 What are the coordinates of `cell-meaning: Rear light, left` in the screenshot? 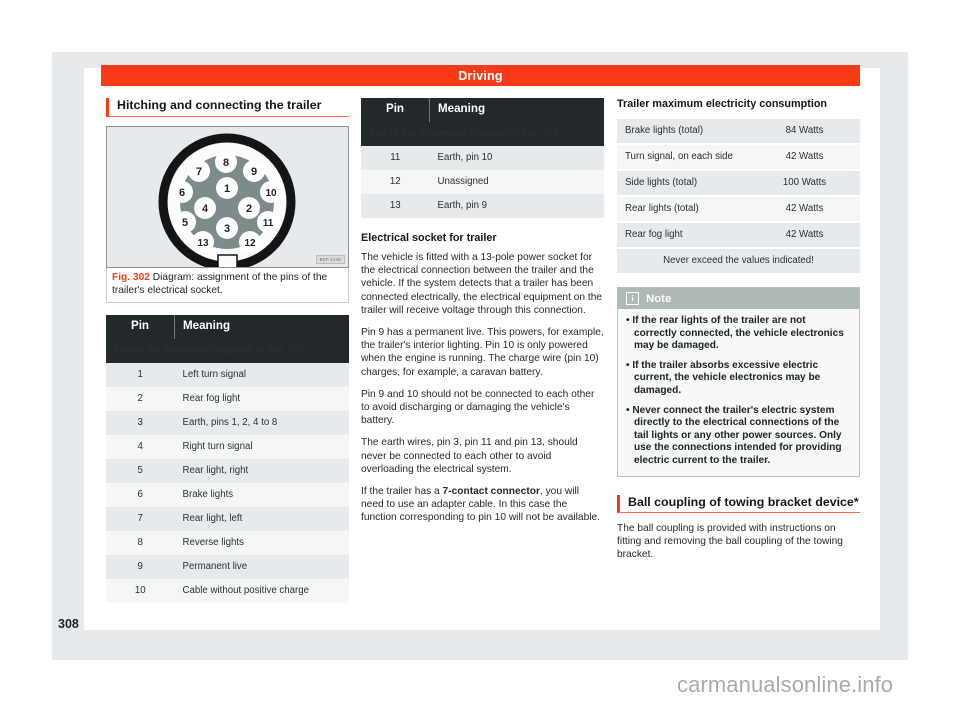 It's located at (261, 519).